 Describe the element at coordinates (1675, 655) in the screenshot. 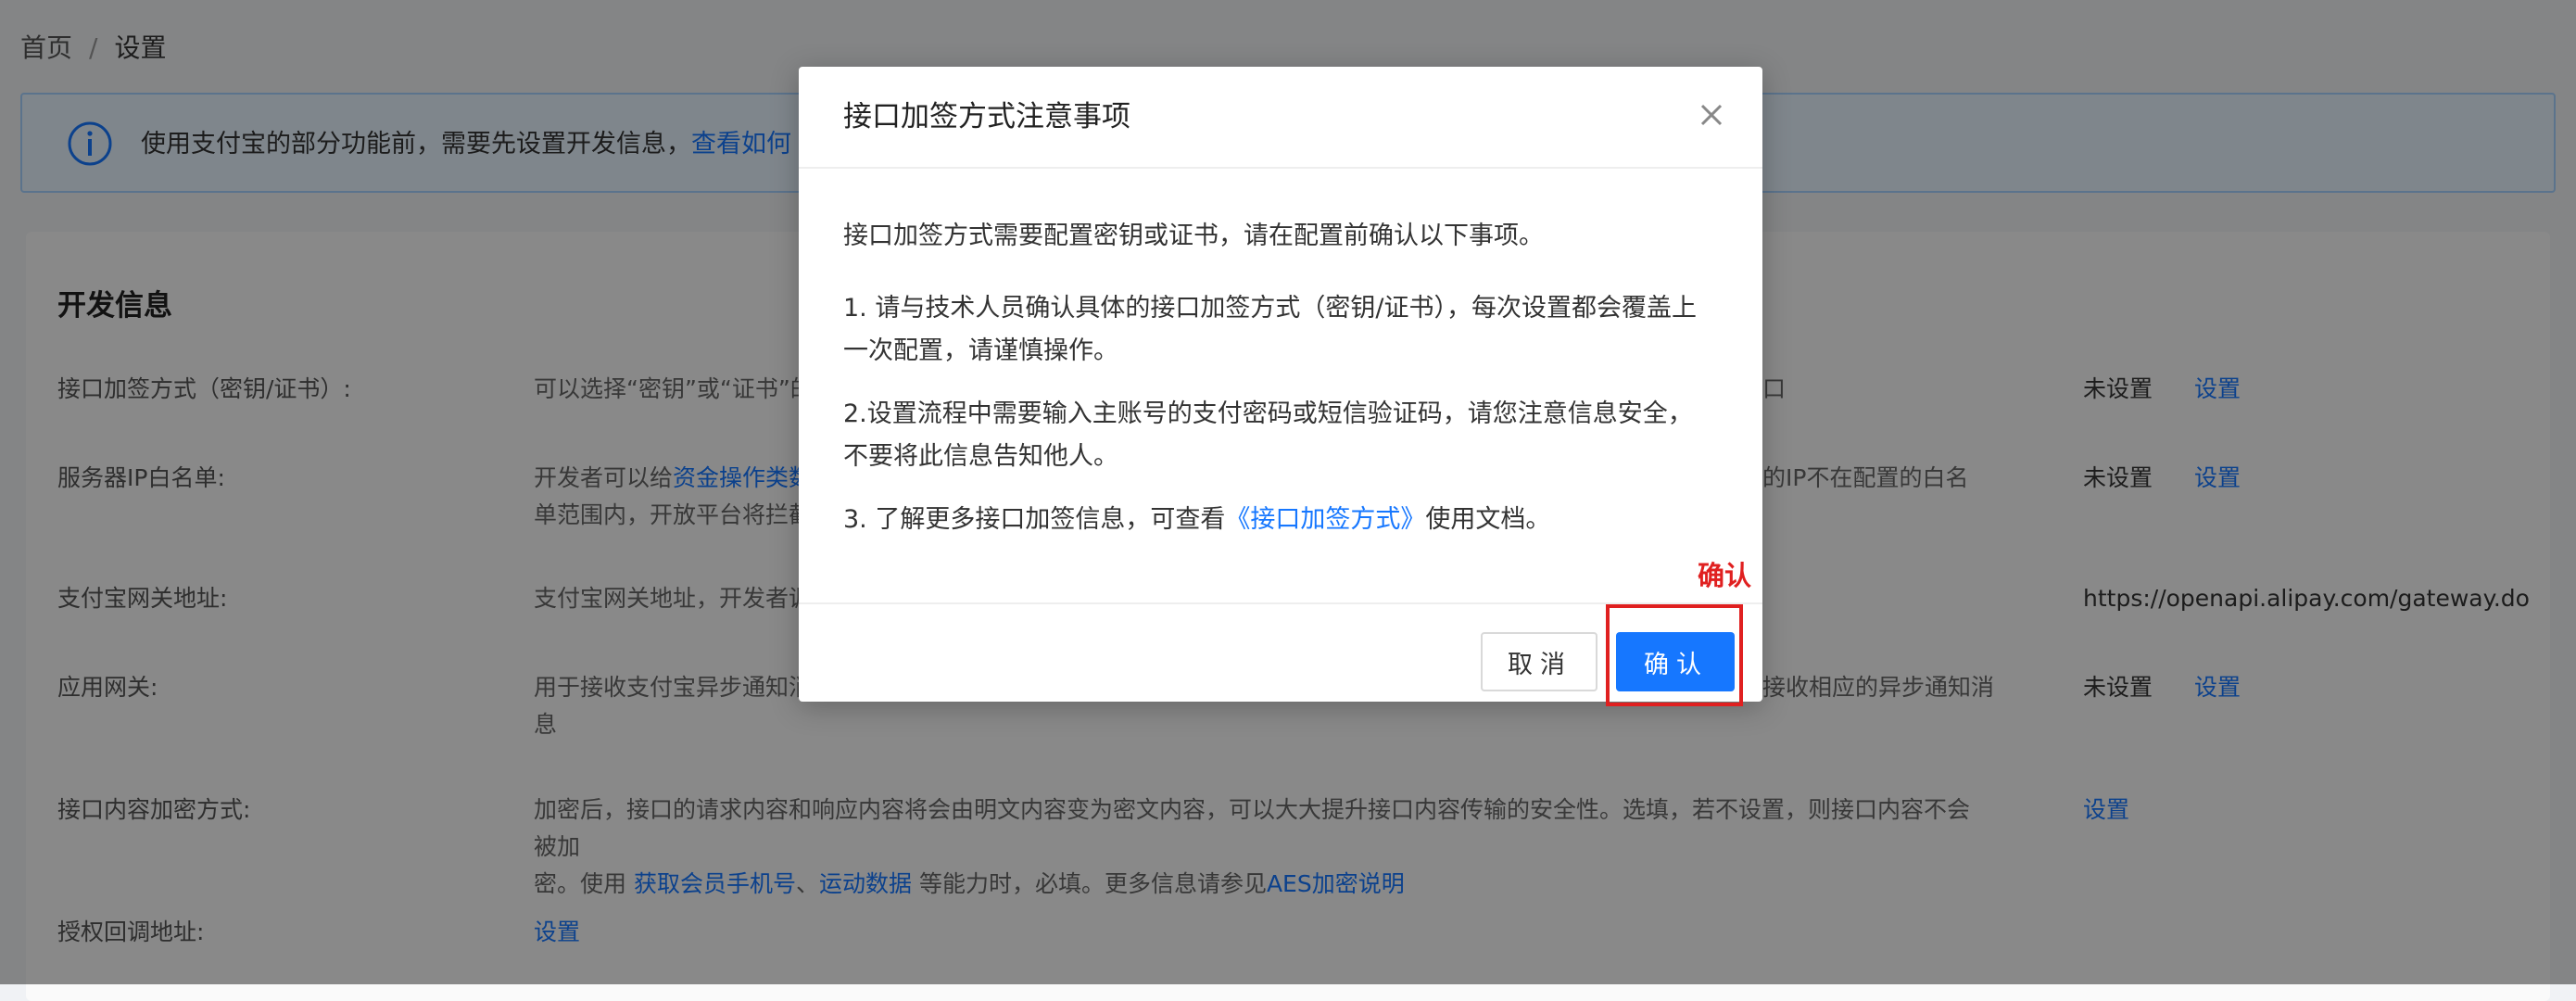

I see `annotation-highlight-box` at that location.